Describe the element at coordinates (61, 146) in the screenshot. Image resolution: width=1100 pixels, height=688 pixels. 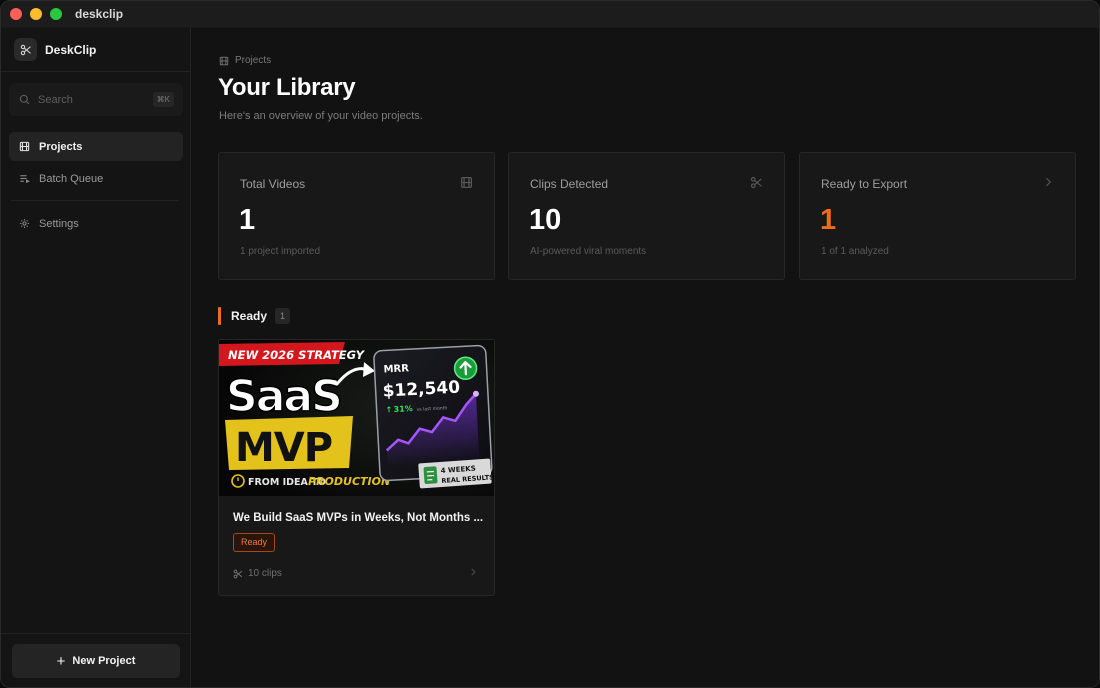
I see `sidebar-item-label: Projects` at that location.